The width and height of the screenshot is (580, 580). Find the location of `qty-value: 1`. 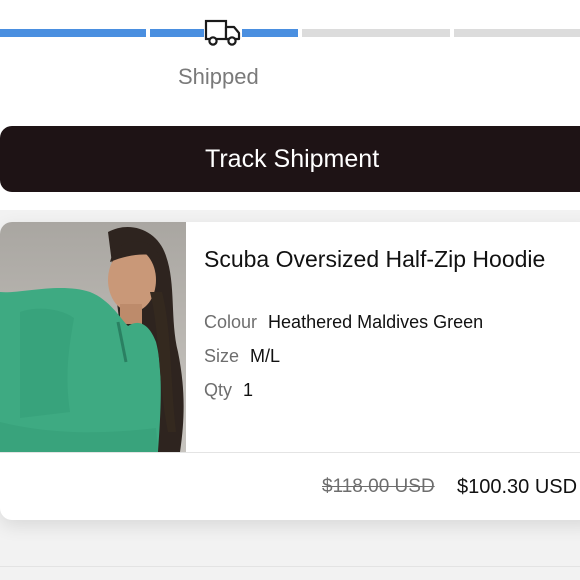

qty-value: 1 is located at coordinates (248, 390).